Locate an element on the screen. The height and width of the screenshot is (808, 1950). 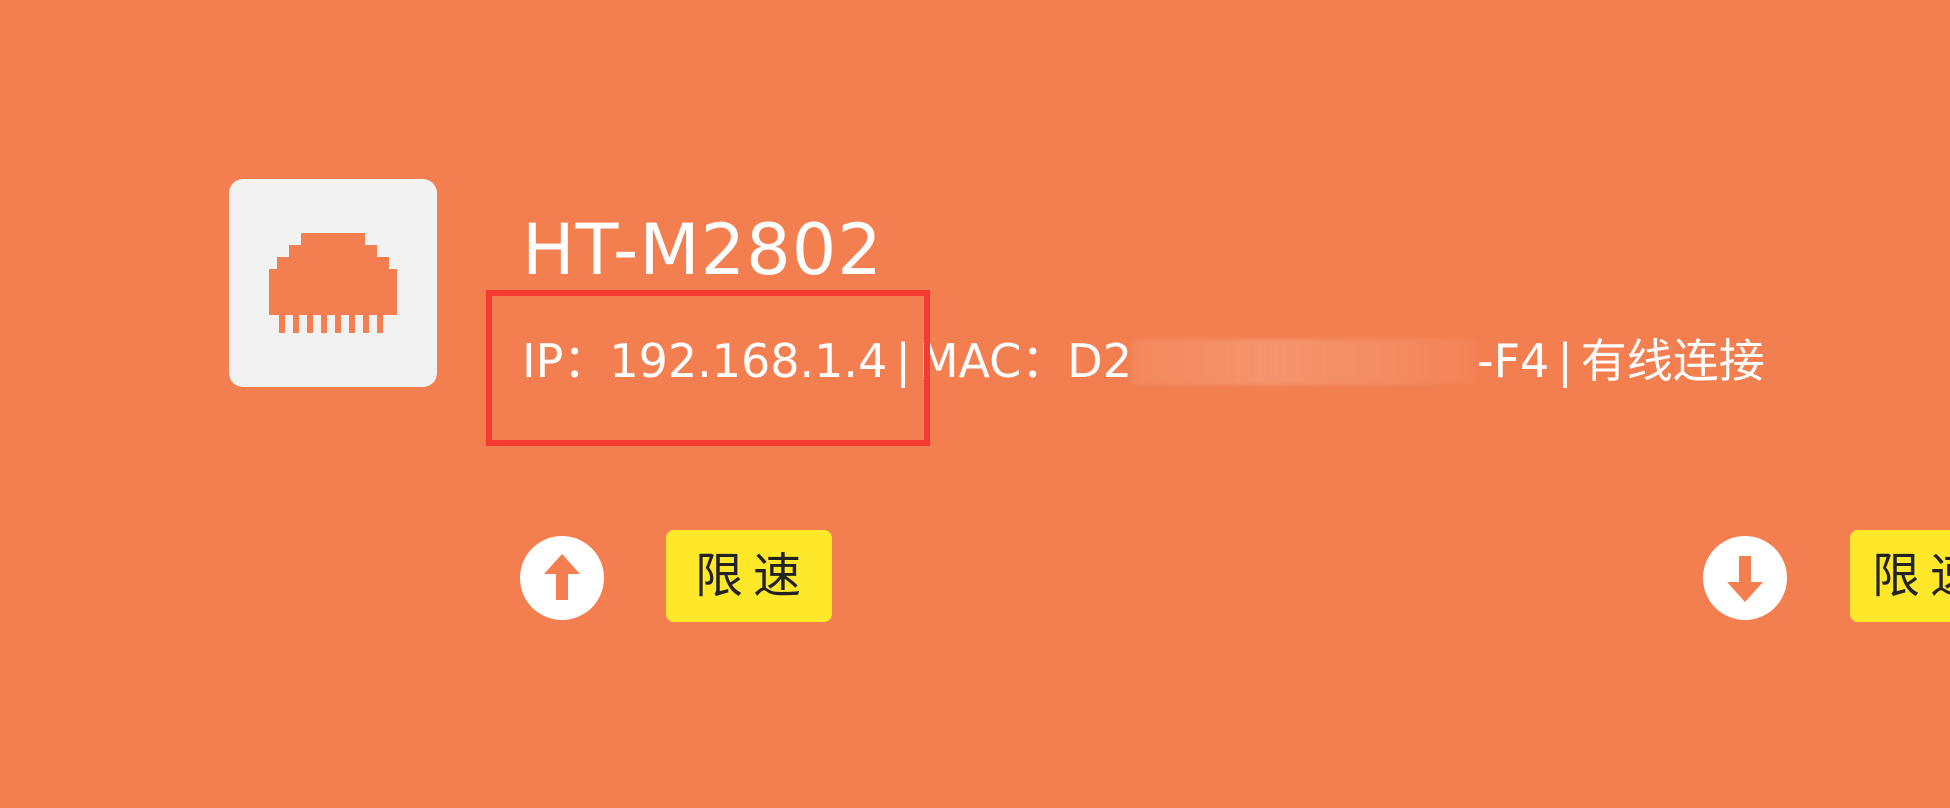
mac-prefix: D2 is located at coordinates (1099, 361).